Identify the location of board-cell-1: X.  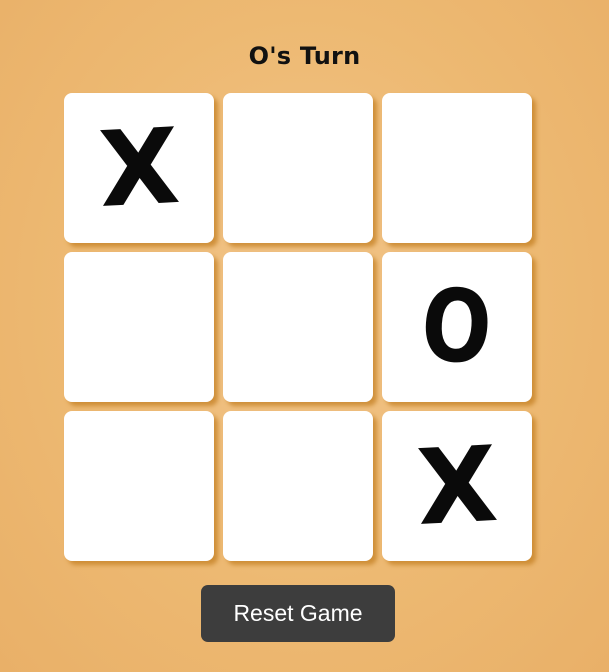
(139, 168).